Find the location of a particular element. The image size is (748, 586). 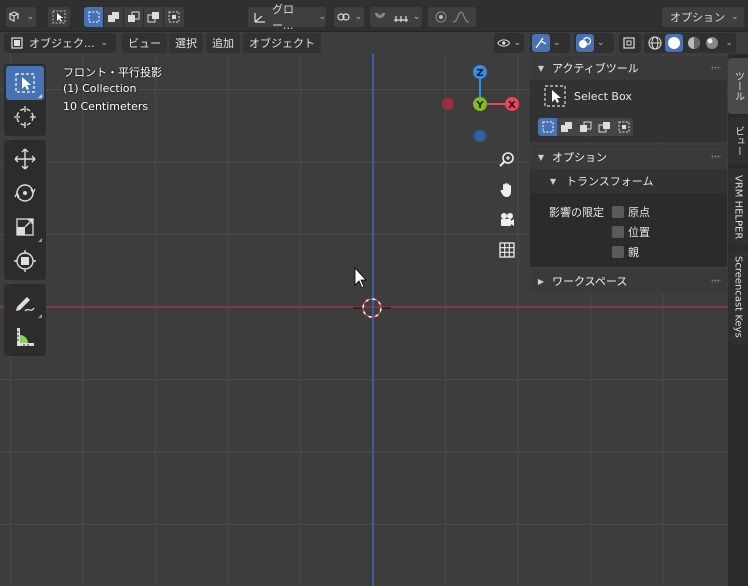

tab-tool: ツール is located at coordinates (738, 86).